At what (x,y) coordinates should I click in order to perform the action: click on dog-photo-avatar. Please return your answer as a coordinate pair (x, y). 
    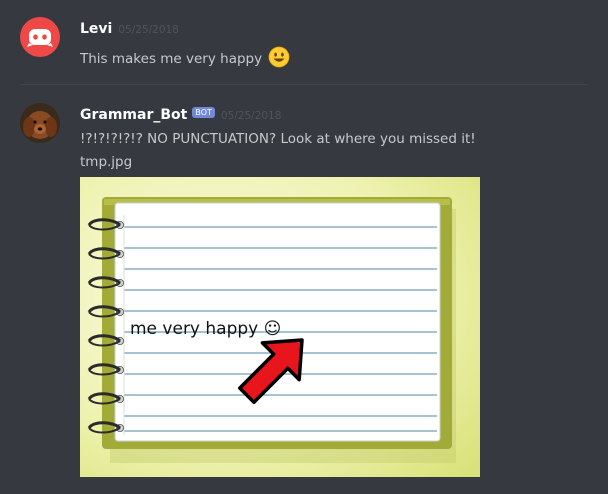
    Looking at the image, I should click on (40, 123).